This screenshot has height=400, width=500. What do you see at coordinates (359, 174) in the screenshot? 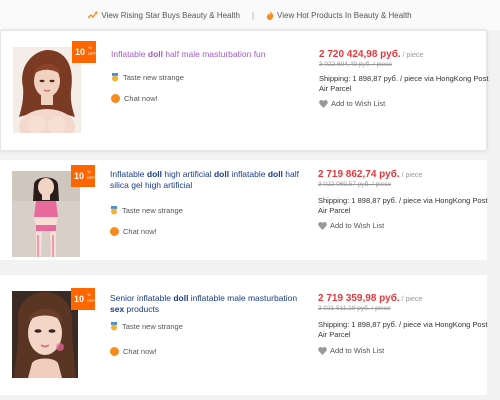
I see `price-value: 2 719 862,74 руб.` at bounding box center [359, 174].